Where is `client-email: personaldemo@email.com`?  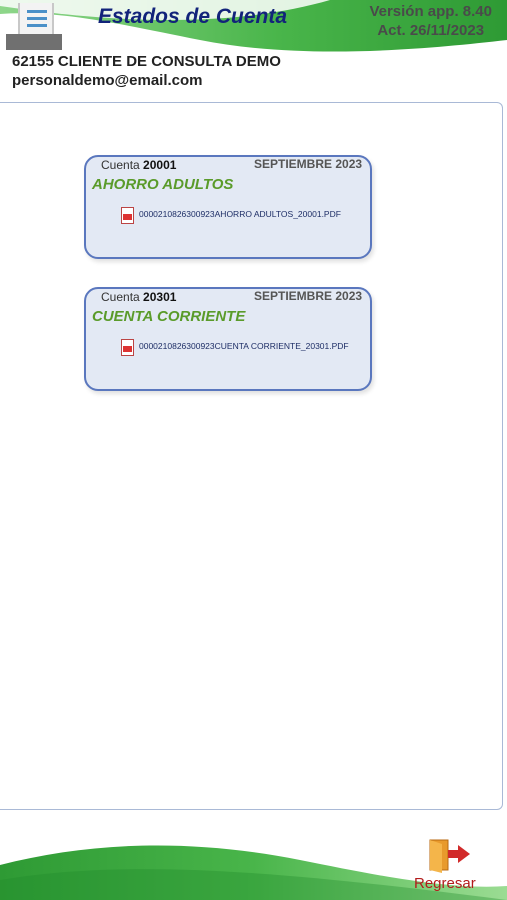
client-email: personaldemo@email.com is located at coordinates (107, 80).